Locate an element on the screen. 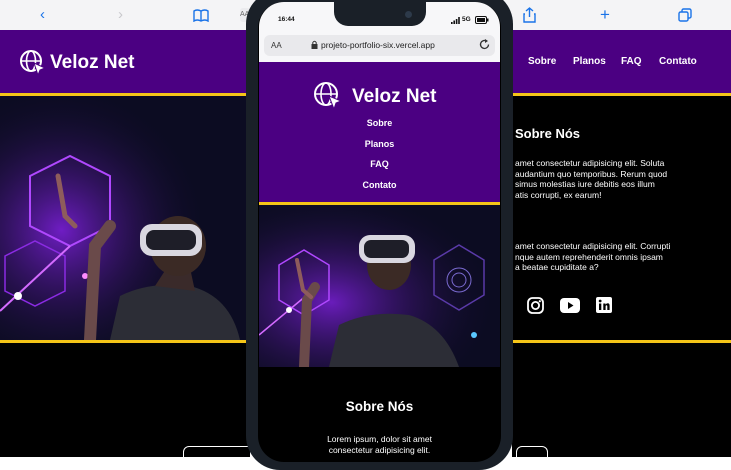 This screenshot has width=731, height=470. camera-dot is located at coordinates (408, 14).